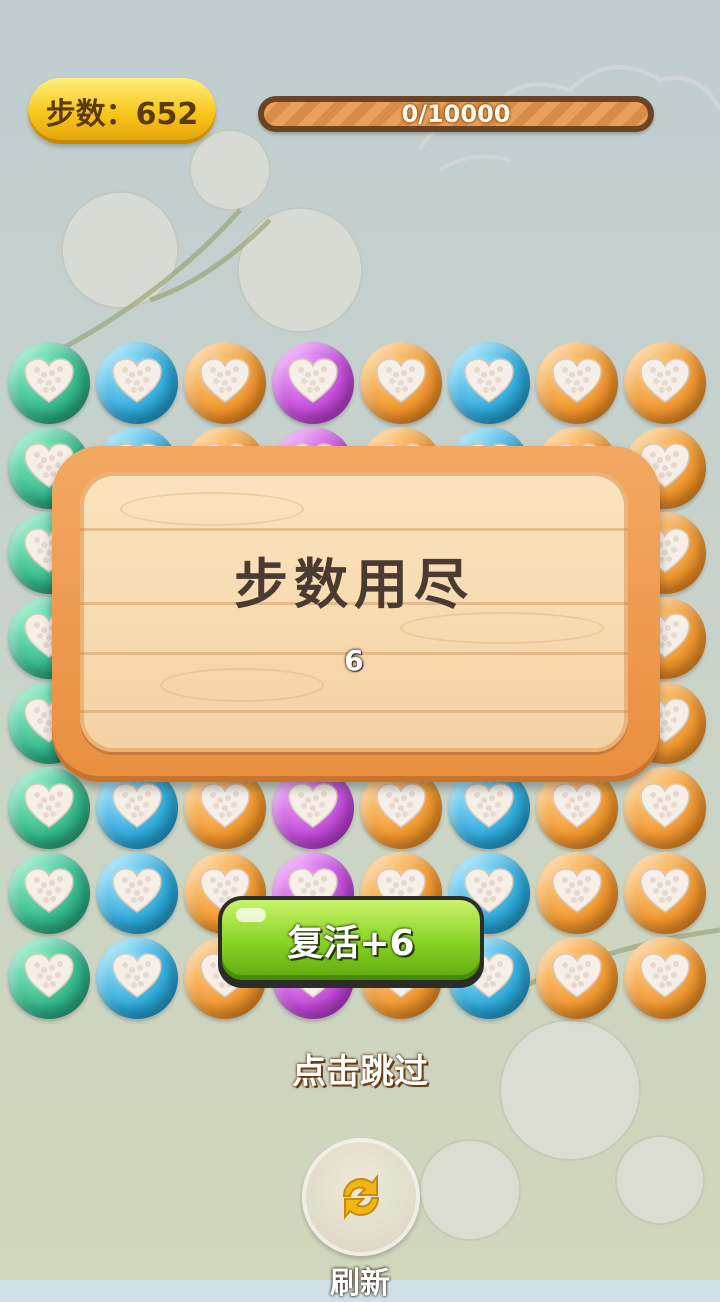  What do you see at coordinates (360, 1283) in the screenshot?
I see `refresh-label: 刷新` at bounding box center [360, 1283].